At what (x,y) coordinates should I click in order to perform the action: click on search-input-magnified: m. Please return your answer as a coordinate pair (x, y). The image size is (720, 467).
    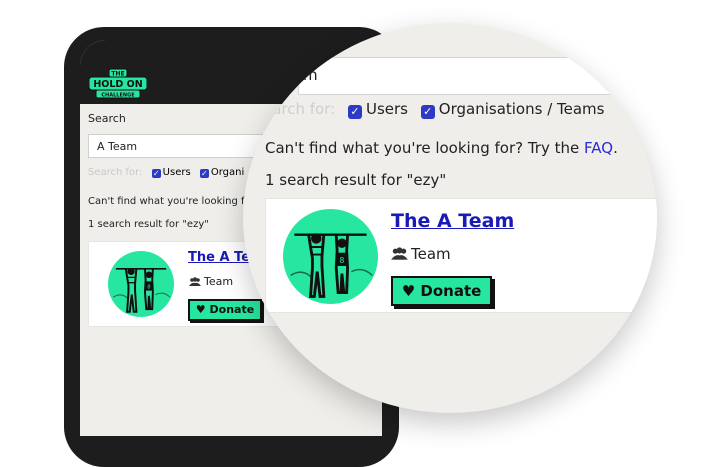
    Looking at the image, I should click on (477, 76).